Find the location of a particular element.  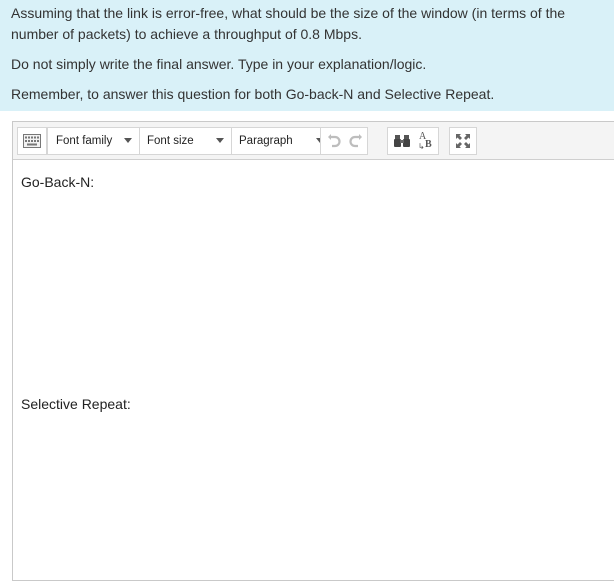

search-group: A B ↳ is located at coordinates (413, 141).